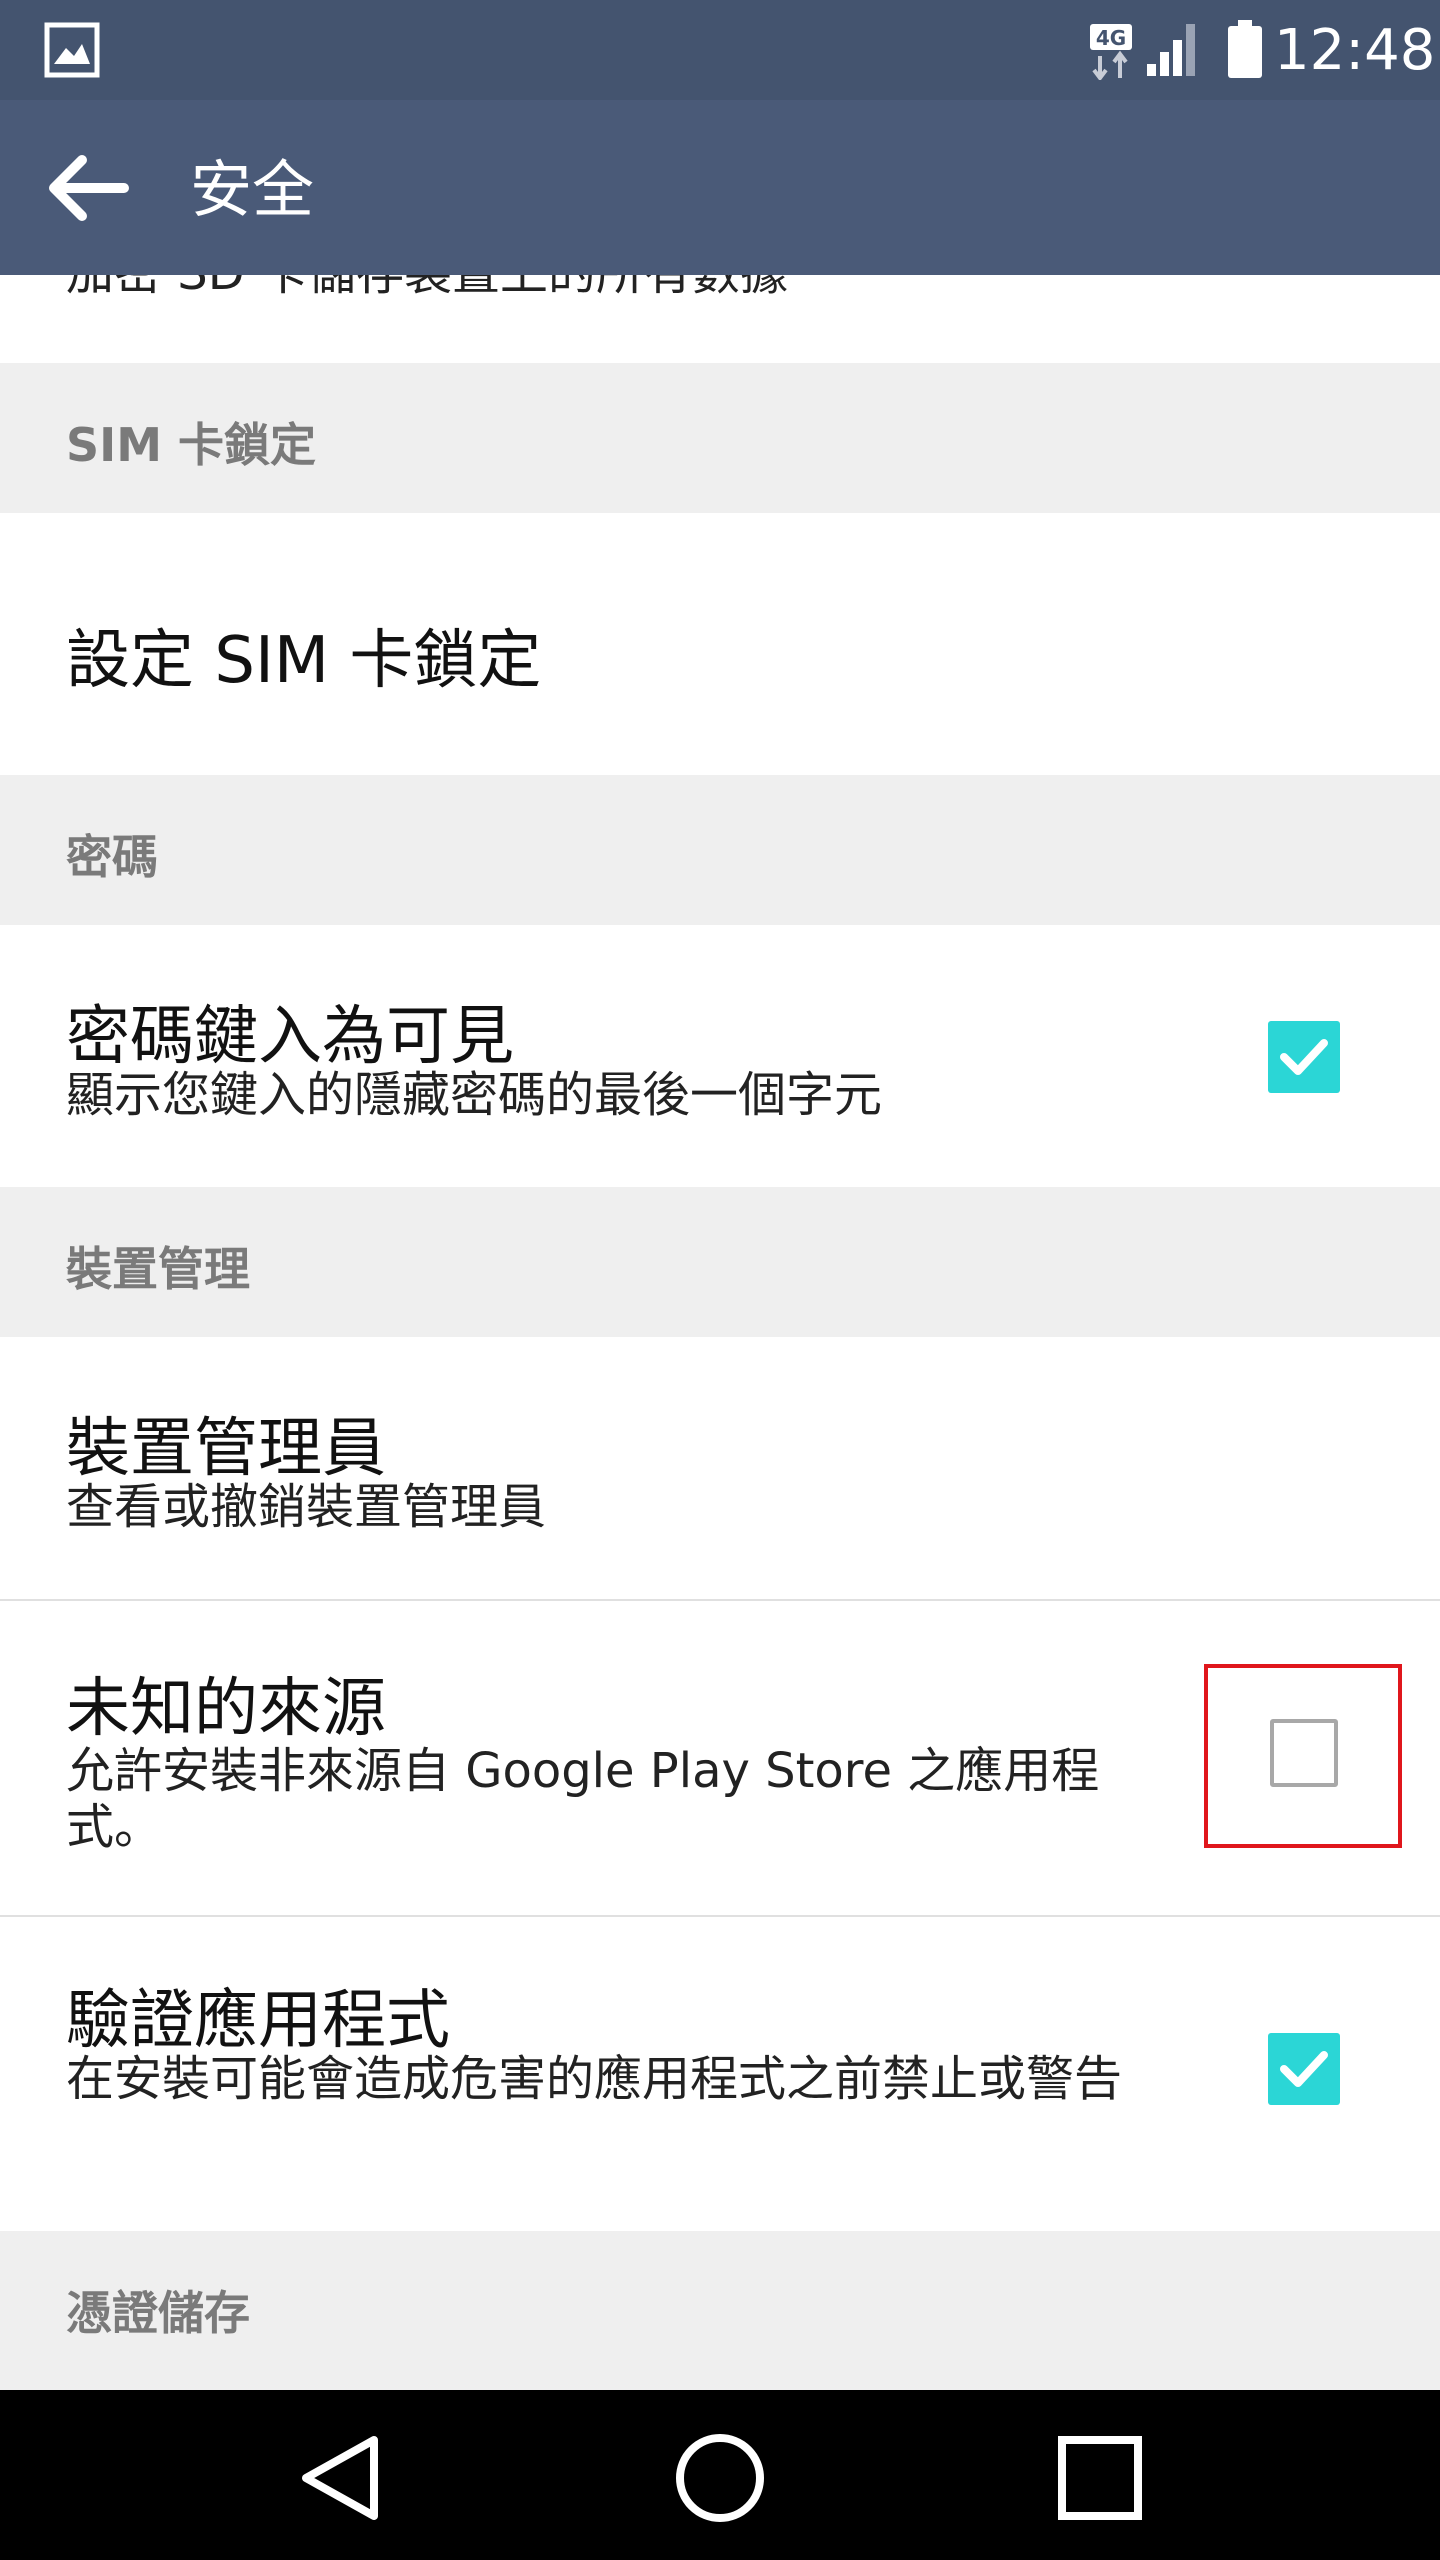 The image size is (1440, 2560). I want to click on verify-apps-summary: 在安裝可能會造成危害的應用程式之前禁止或警告, so click(594, 2079).